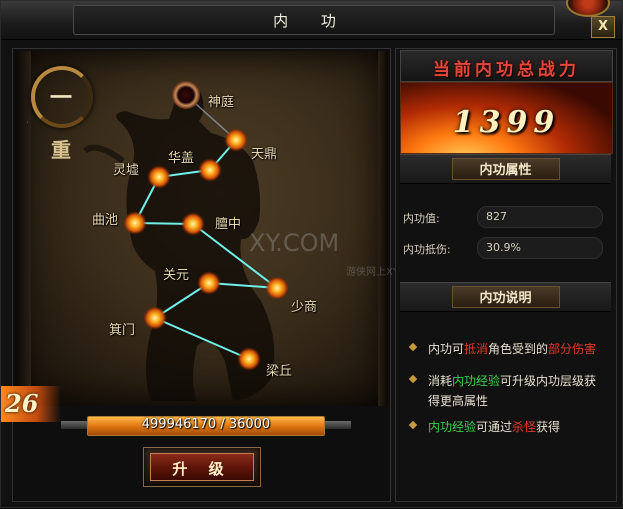 The image size is (623, 509). Describe the element at coordinates (503, 247) in the screenshot. I see `attr-reduction: 30.9%` at that location.